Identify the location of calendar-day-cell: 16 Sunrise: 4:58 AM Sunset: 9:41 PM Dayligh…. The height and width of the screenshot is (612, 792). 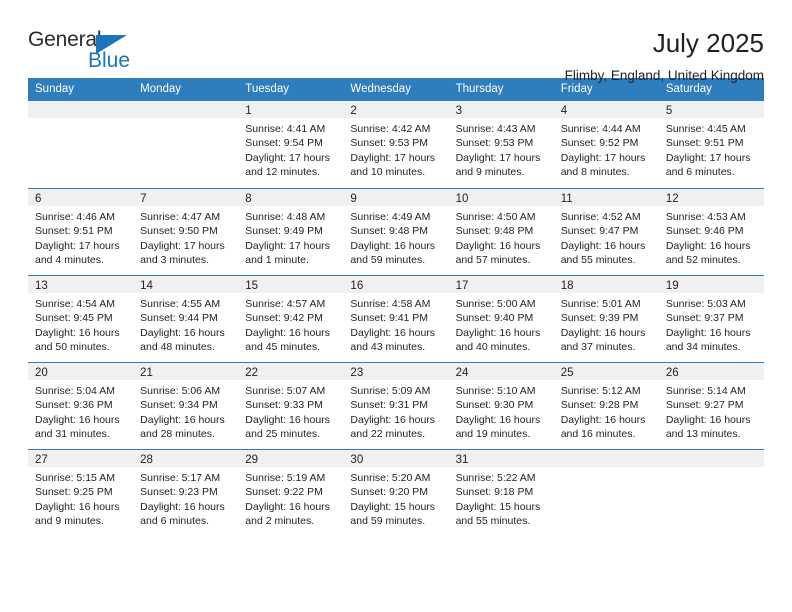
(396, 319).